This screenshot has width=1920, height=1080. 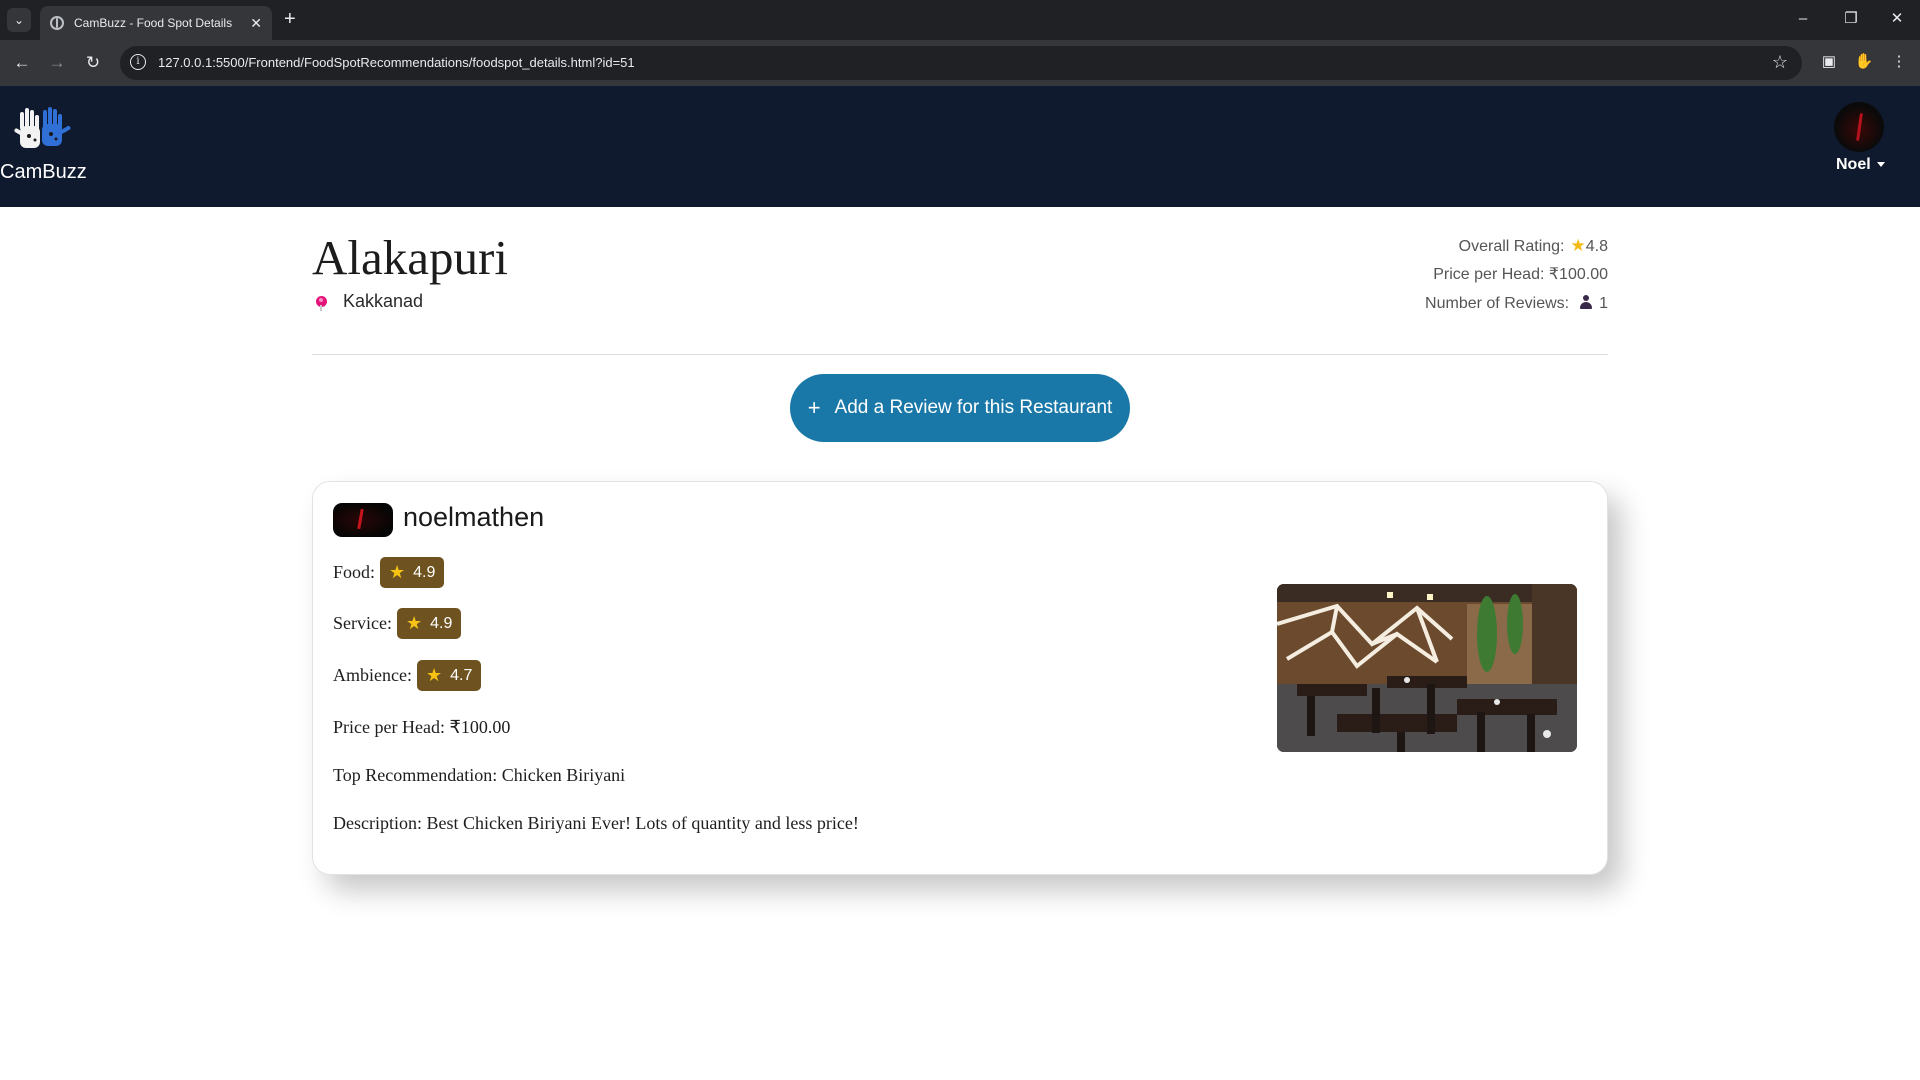 I want to click on close-icon: ✕, so click(x=256, y=23).